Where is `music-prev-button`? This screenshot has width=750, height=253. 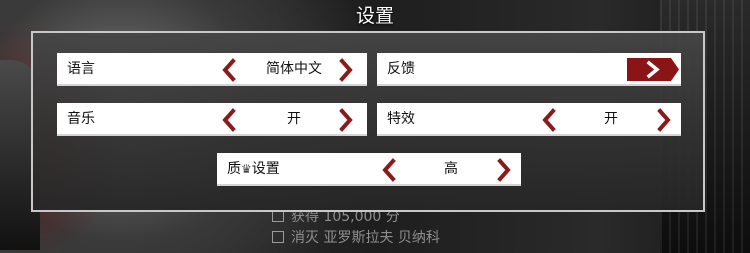
music-prev-button is located at coordinates (229, 120).